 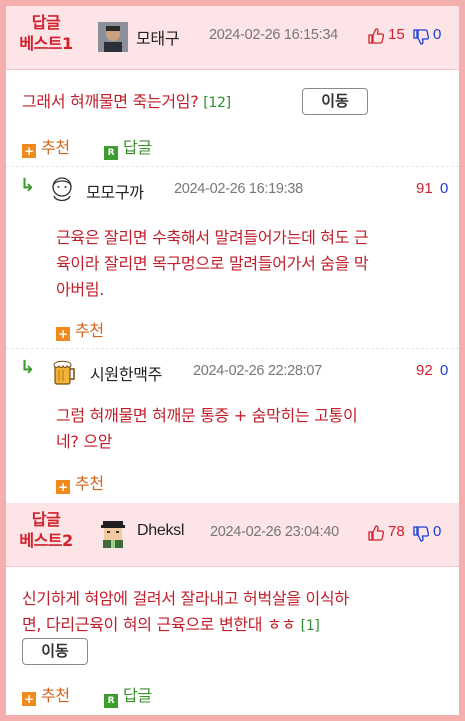 I want to click on upvote-count: 15, so click(x=396, y=34).